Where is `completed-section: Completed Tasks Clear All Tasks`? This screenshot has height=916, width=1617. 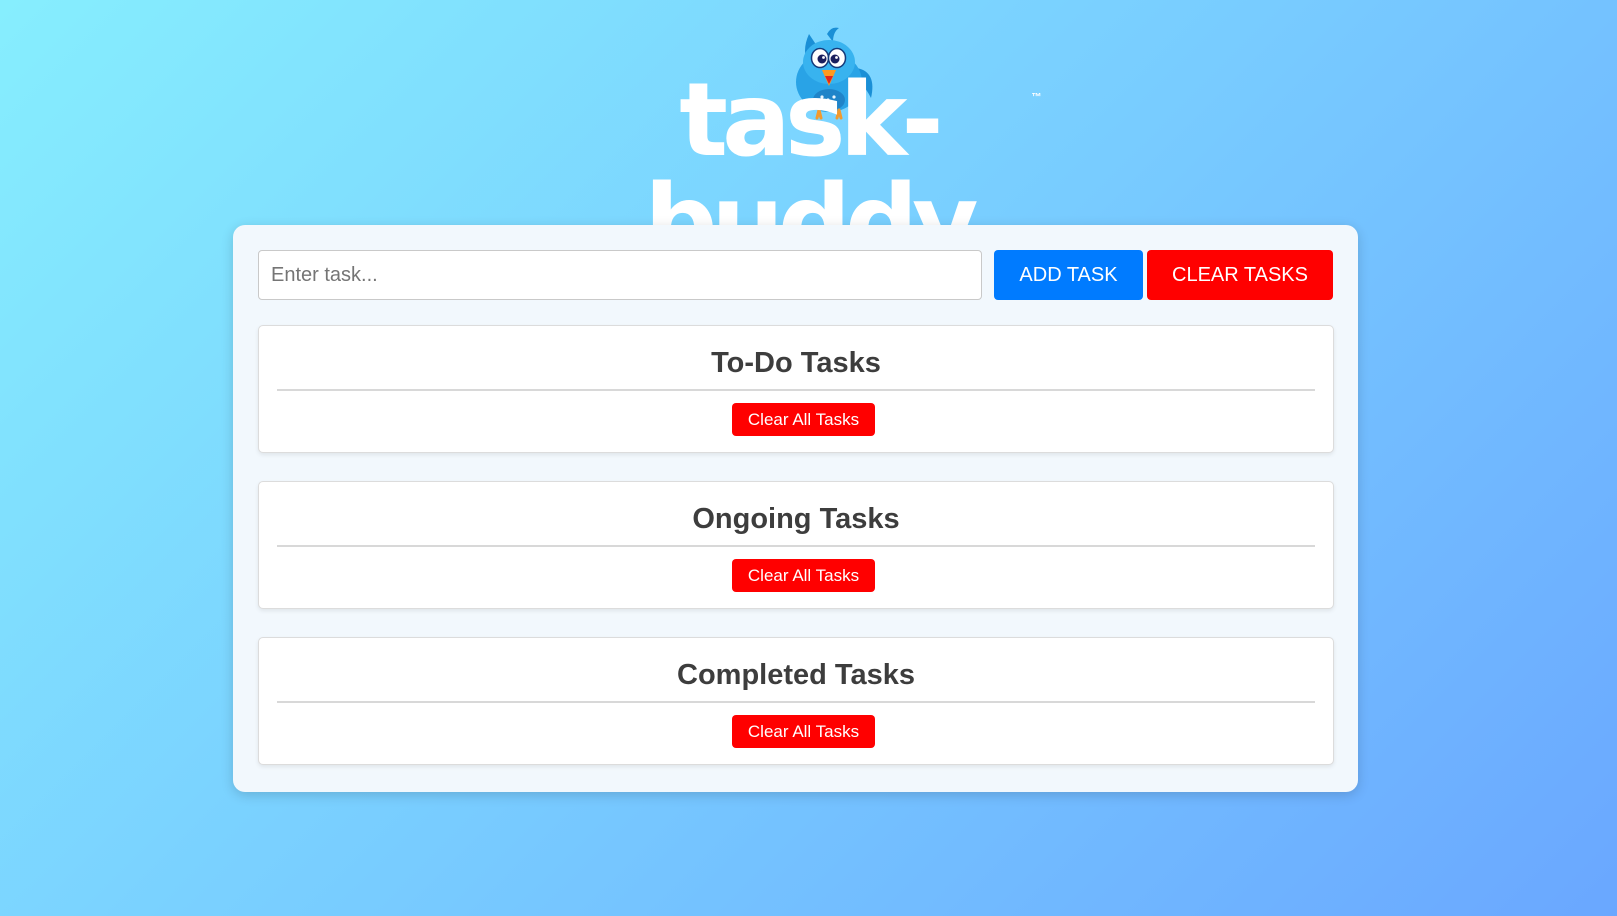
completed-section: Completed Tasks Clear All Tasks is located at coordinates (796, 701).